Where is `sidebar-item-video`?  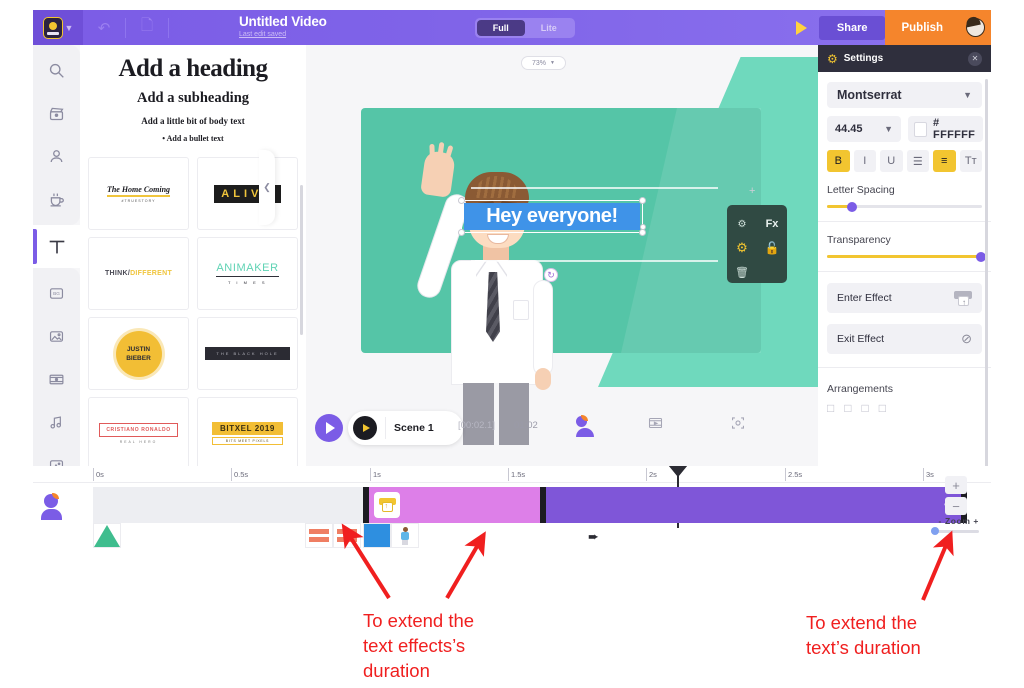
sidebar-item-video is located at coordinates (56, 113).